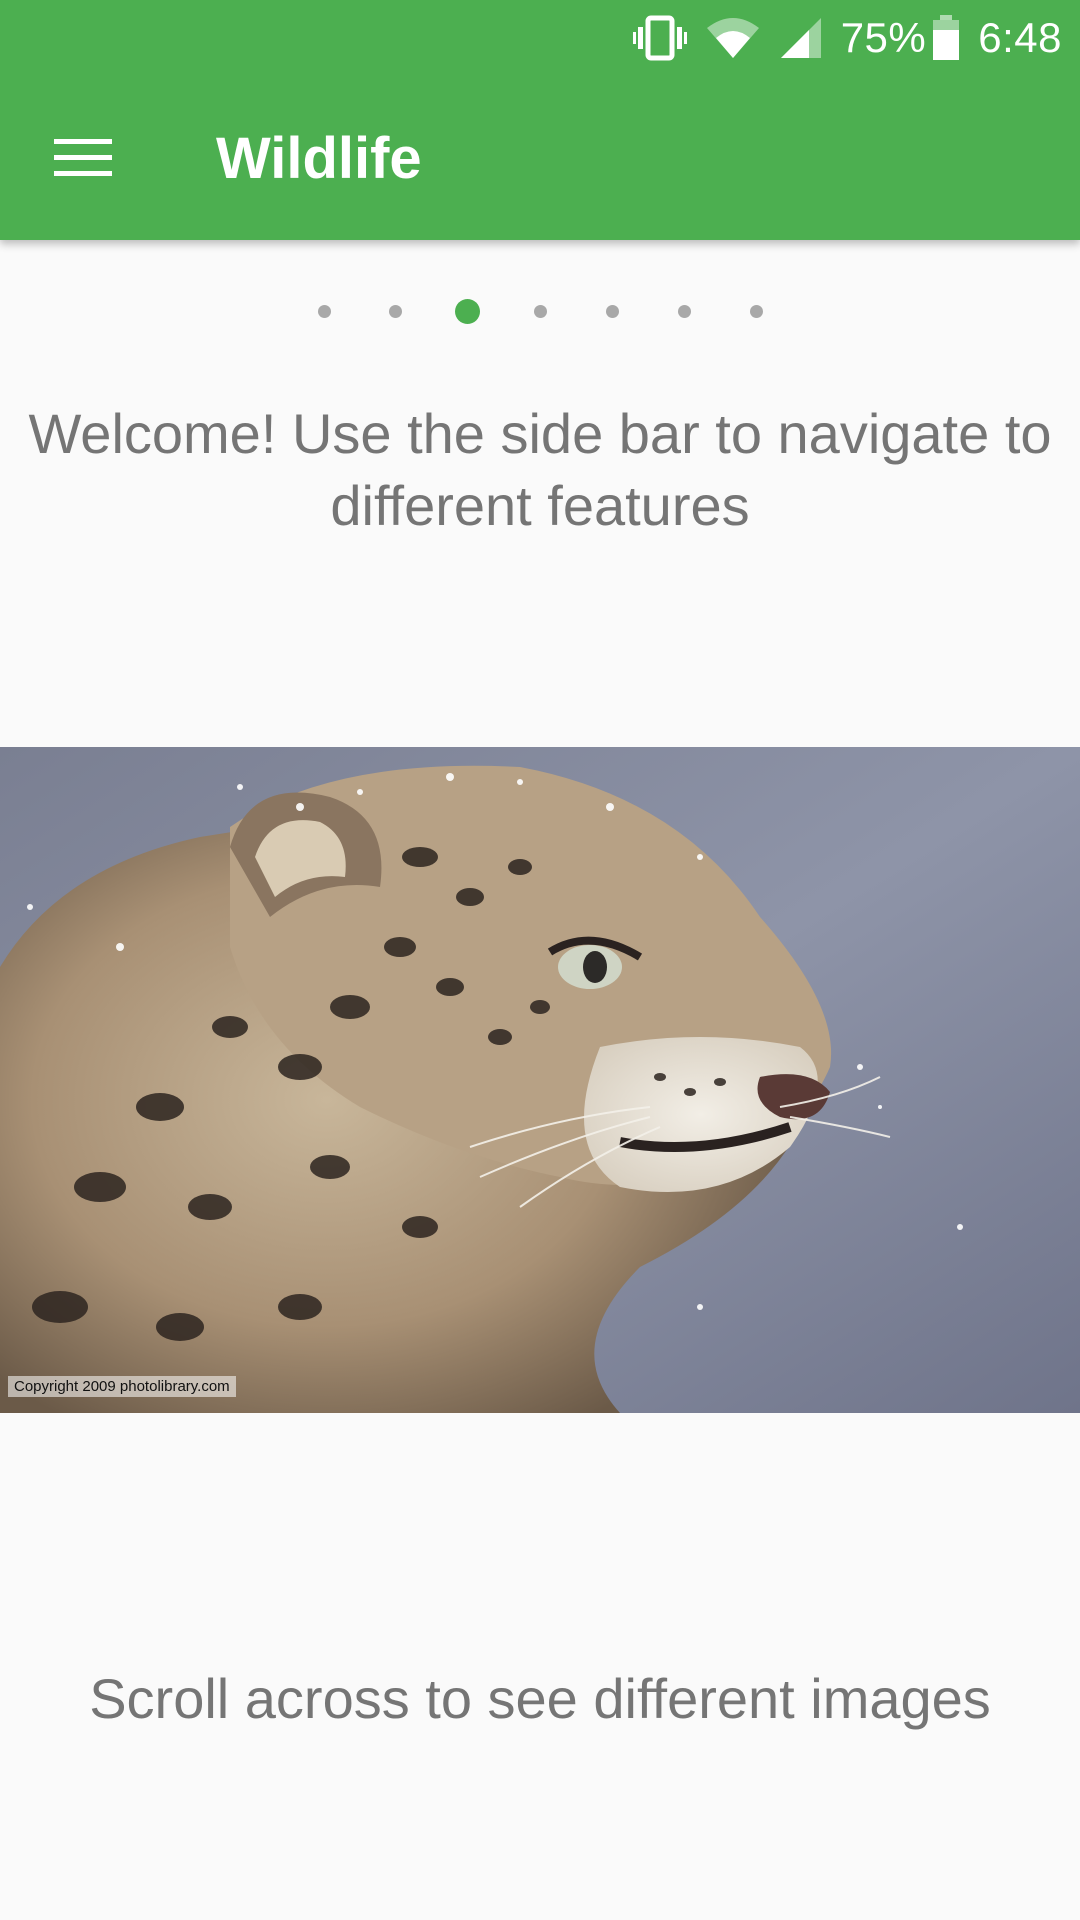 This screenshot has height=1920, width=1080. Describe the element at coordinates (801, 38) in the screenshot. I see `cell-signal-icon` at that location.